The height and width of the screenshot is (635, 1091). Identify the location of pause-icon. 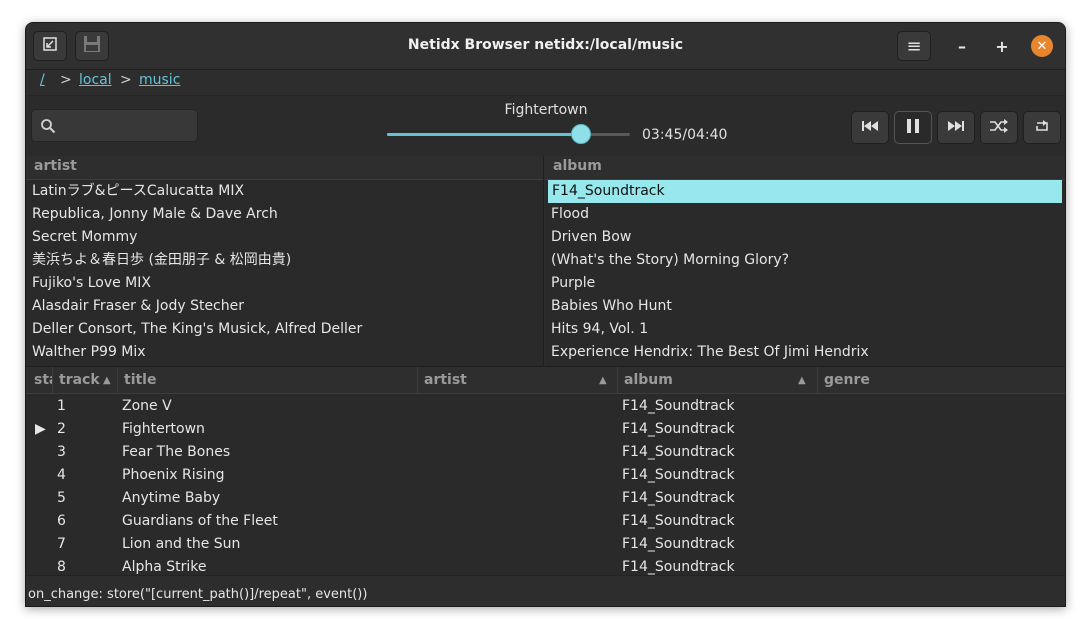
(913, 127).